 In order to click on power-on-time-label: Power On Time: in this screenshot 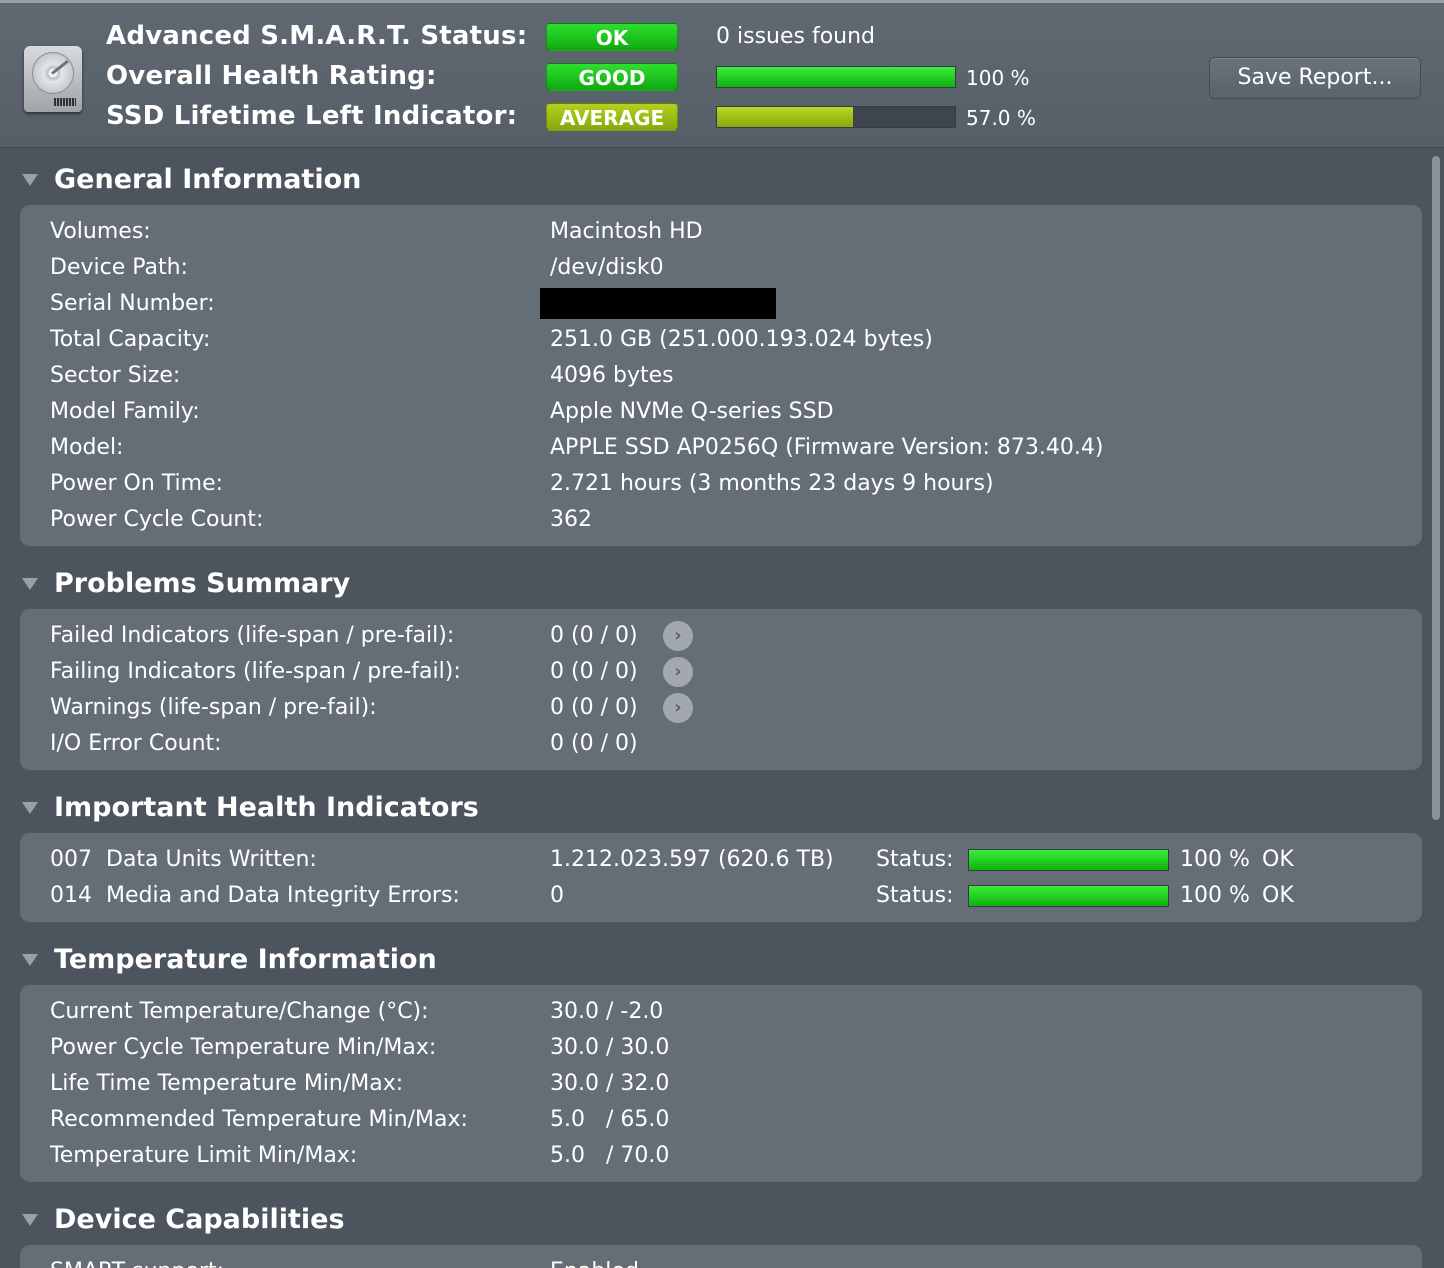, I will do `click(137, 483)`.